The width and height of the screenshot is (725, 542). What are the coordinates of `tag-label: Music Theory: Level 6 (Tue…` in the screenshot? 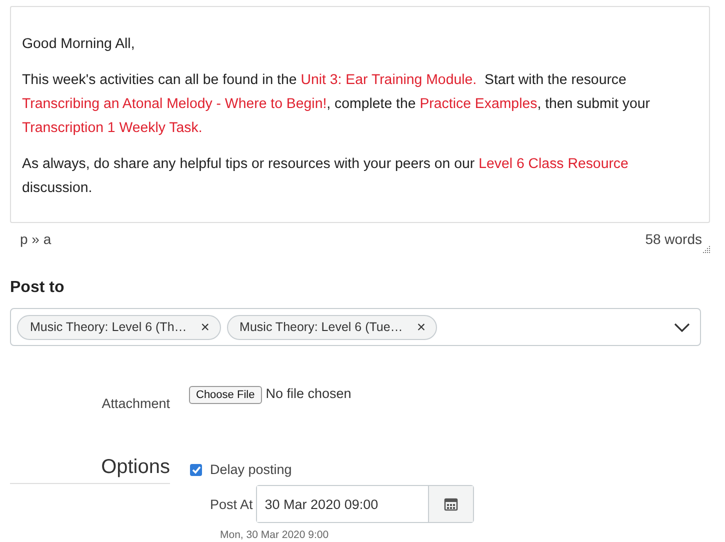 It's located at (321, 327).